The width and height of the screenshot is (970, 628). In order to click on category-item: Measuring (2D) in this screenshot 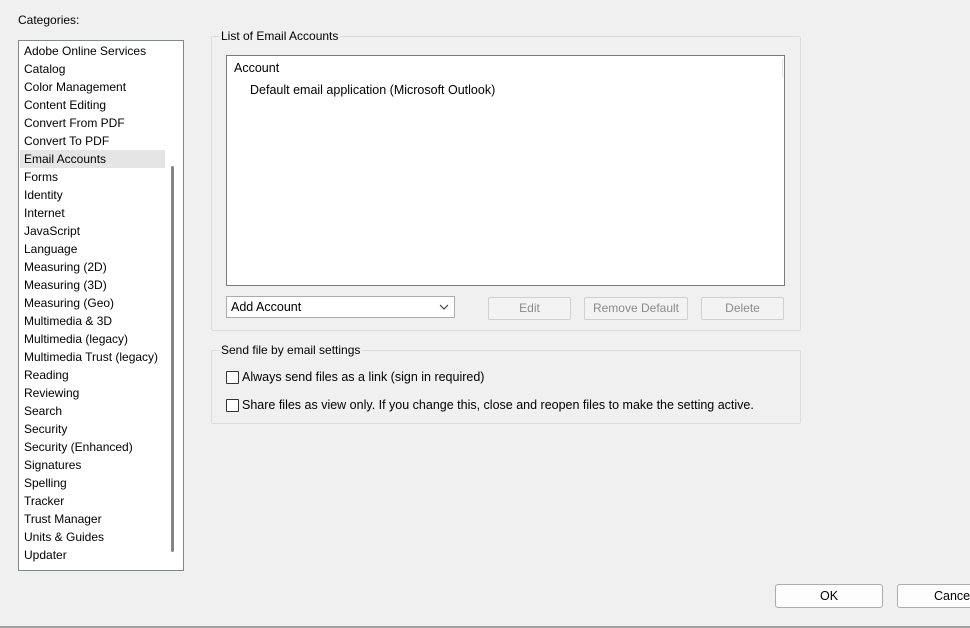, I will do `click(92, 267)`.